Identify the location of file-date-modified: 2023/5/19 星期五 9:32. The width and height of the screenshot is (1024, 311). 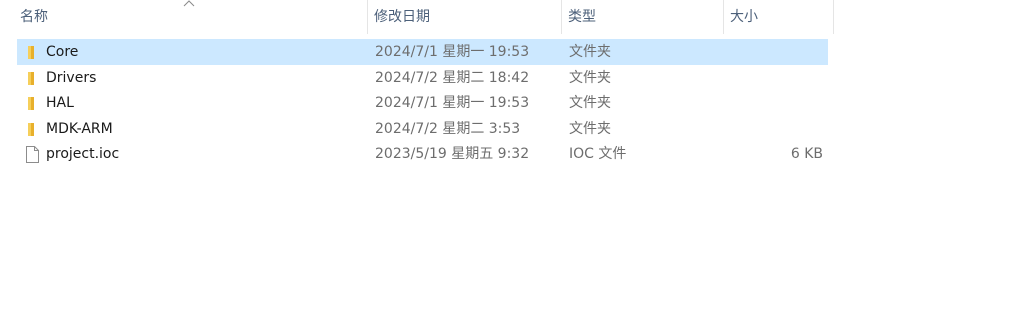
(452, 154).